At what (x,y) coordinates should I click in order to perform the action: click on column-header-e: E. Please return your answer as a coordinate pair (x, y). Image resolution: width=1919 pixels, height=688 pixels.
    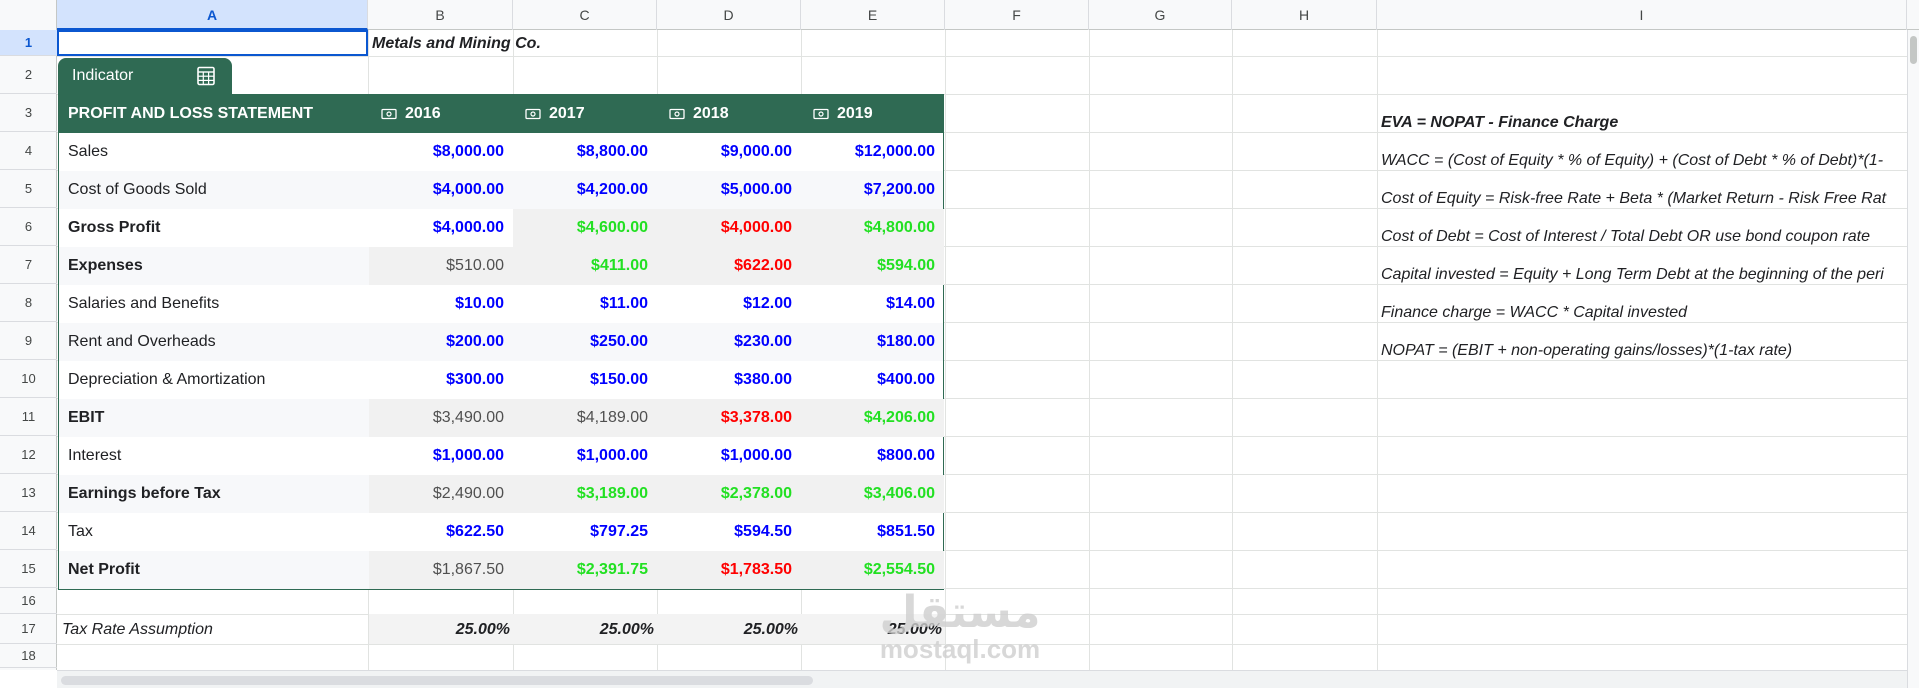
    Looking at the image, I should click on (873, 15).